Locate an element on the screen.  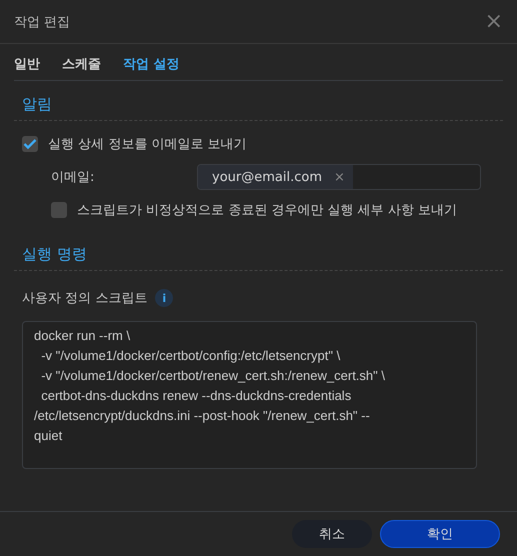
tab: 일반 is located at coordinates (27, 64).